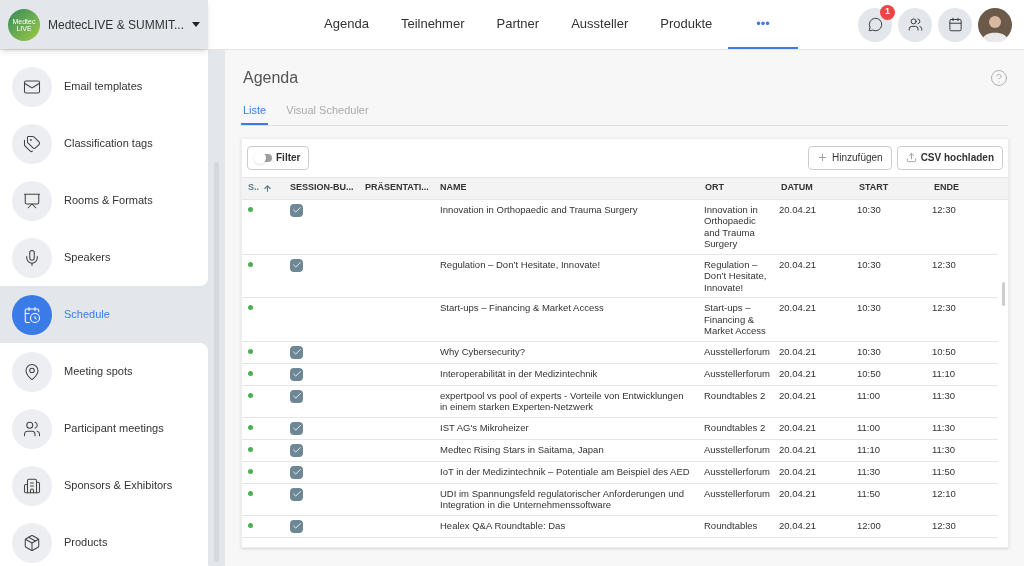 This screenshot has height=566, width=1024. Describe the element at coordinates (104, 428) in the screenshot. I see `sidebar-item: Participant meetings` at that location.